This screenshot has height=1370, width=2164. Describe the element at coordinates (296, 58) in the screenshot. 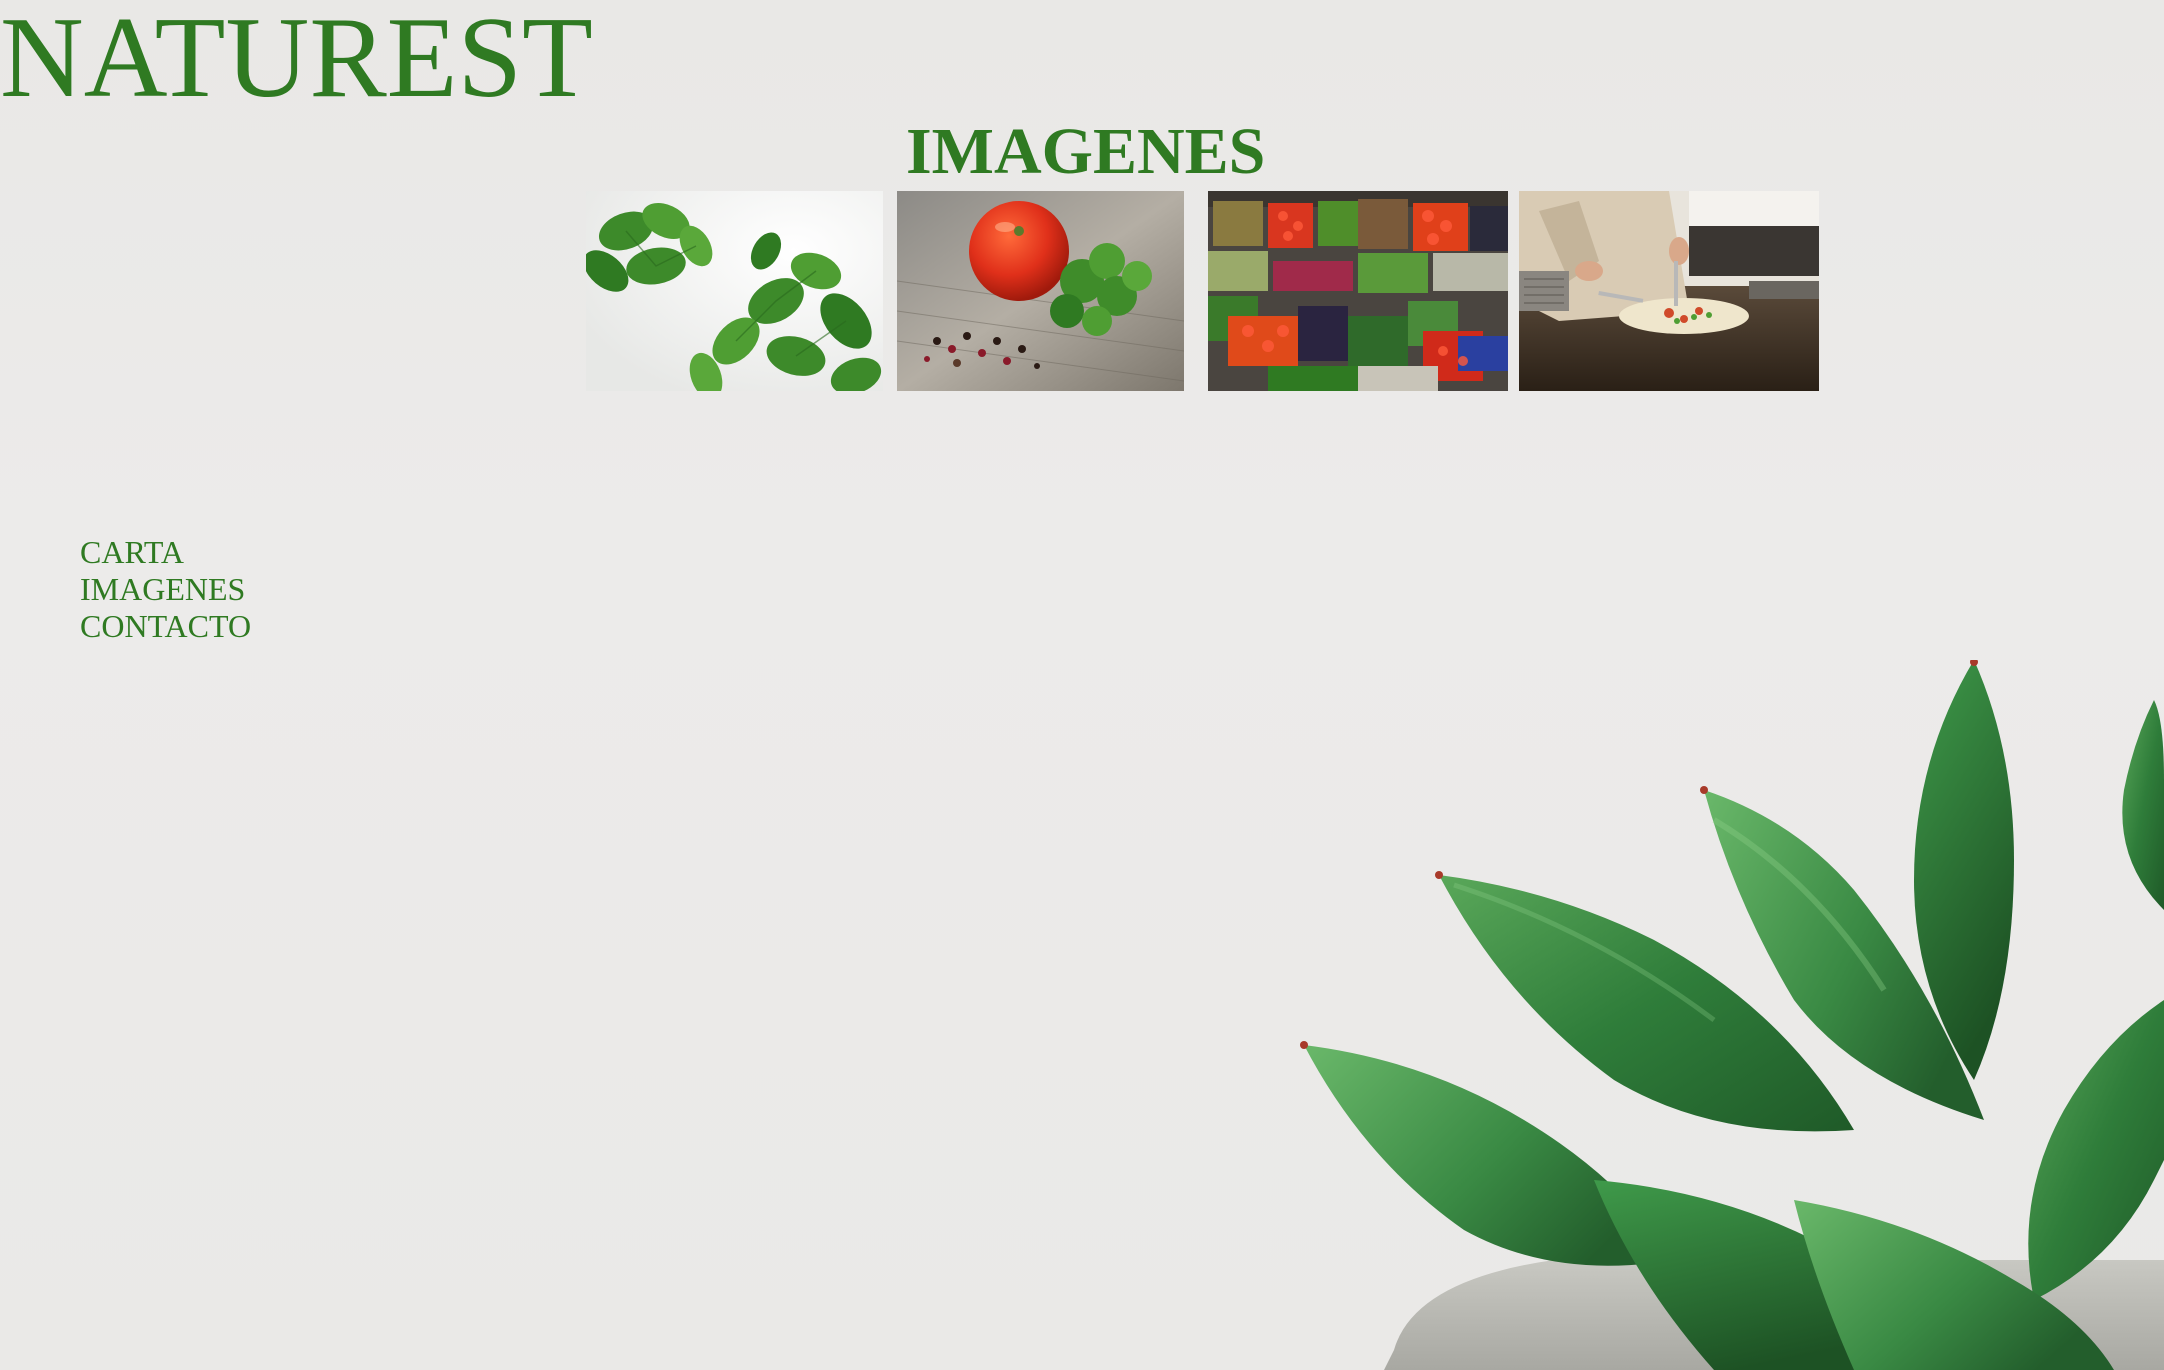

I see `site-logo-title: NATUREST` at that location.